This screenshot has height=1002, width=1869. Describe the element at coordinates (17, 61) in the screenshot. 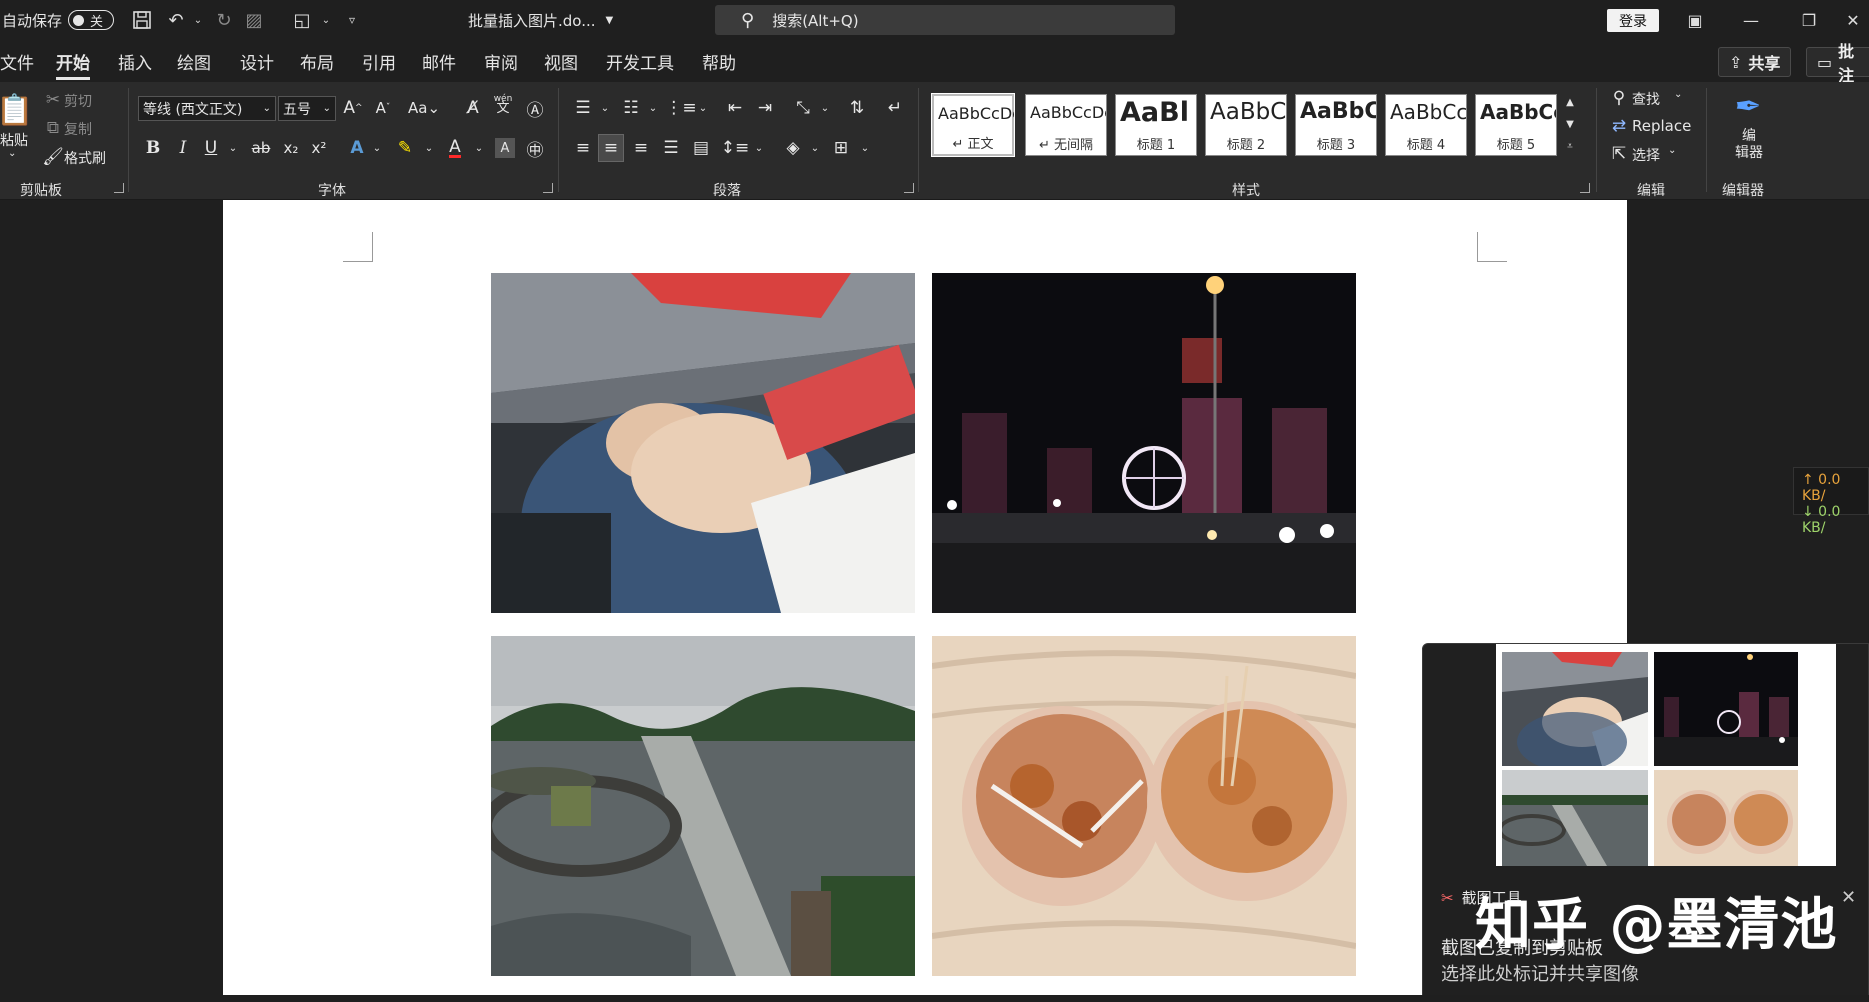

I see `tab-file: 文件` at that location.